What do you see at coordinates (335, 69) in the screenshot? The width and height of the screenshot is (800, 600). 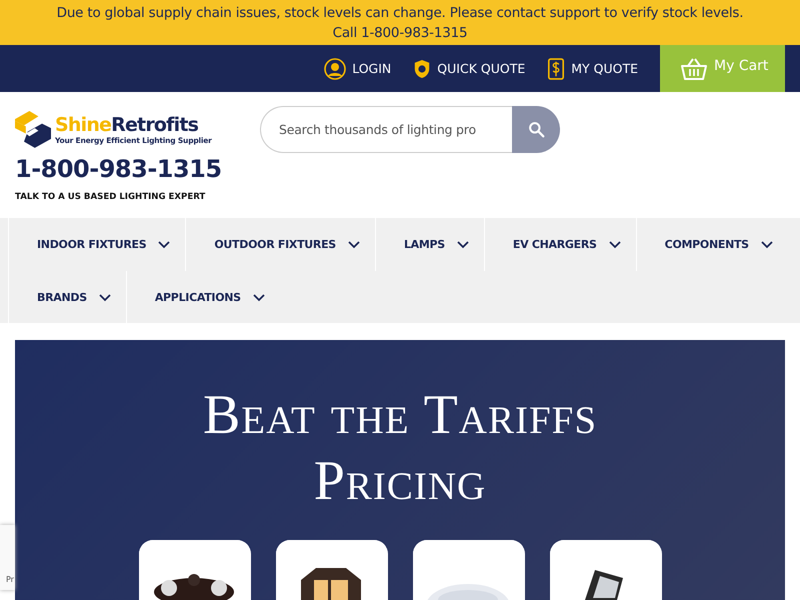 I see `user-icon` at bounding box center [335, 69].